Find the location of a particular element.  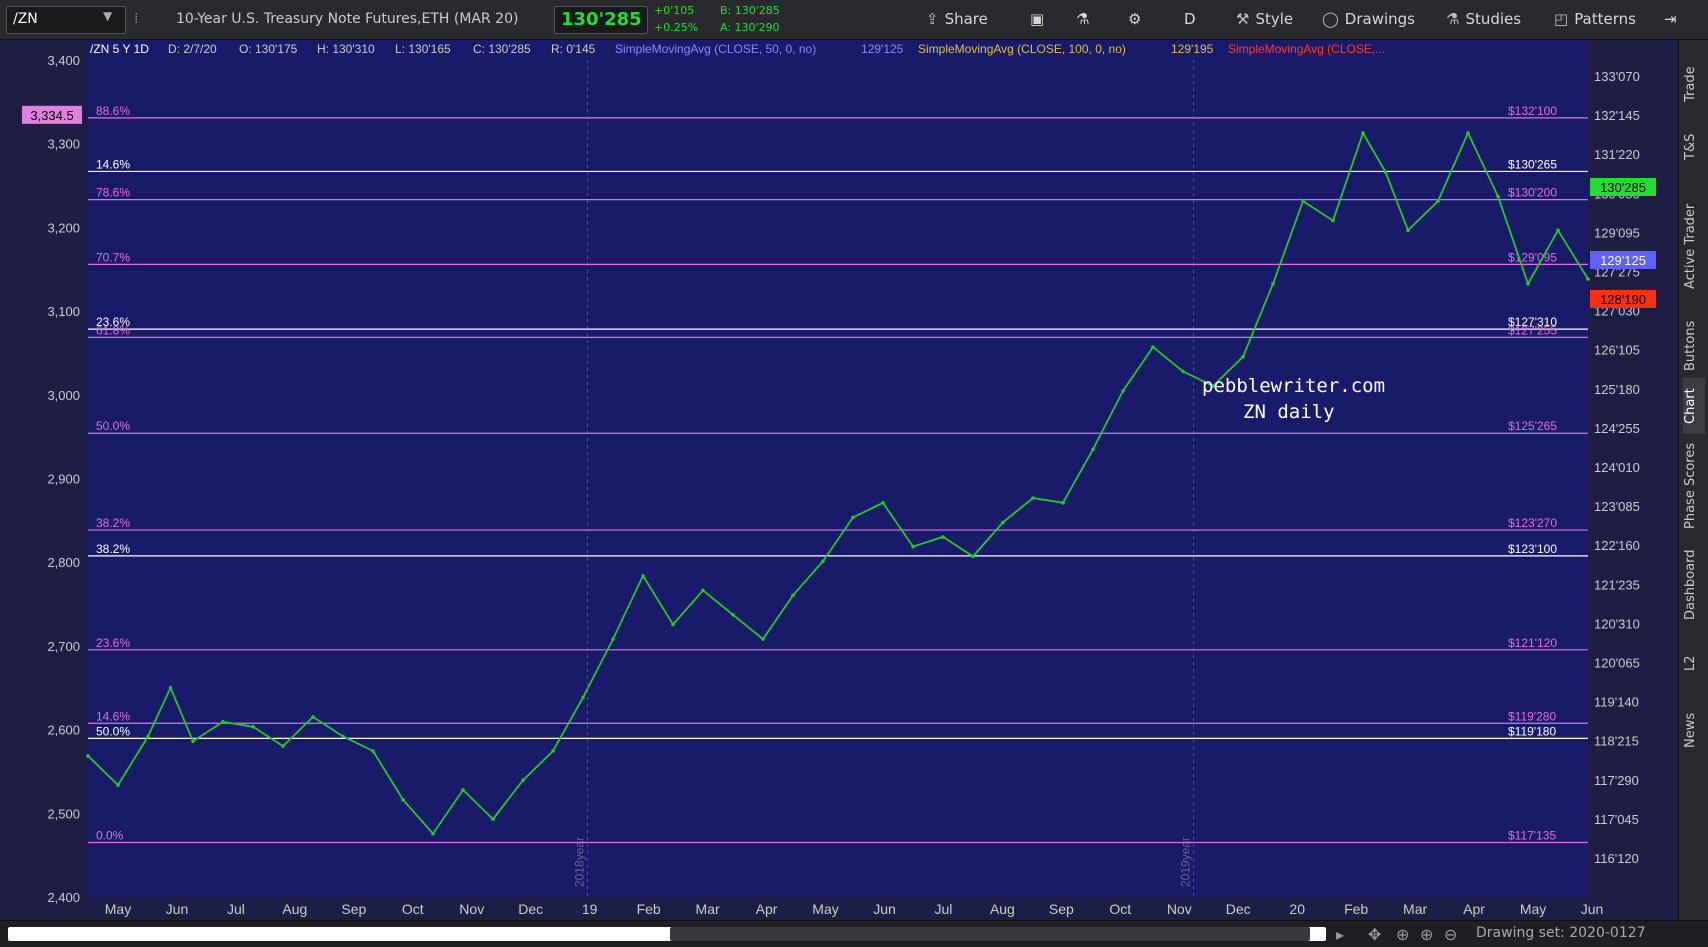

zoom-in-icon: ⊕ is located at coordinates (1402, 934).